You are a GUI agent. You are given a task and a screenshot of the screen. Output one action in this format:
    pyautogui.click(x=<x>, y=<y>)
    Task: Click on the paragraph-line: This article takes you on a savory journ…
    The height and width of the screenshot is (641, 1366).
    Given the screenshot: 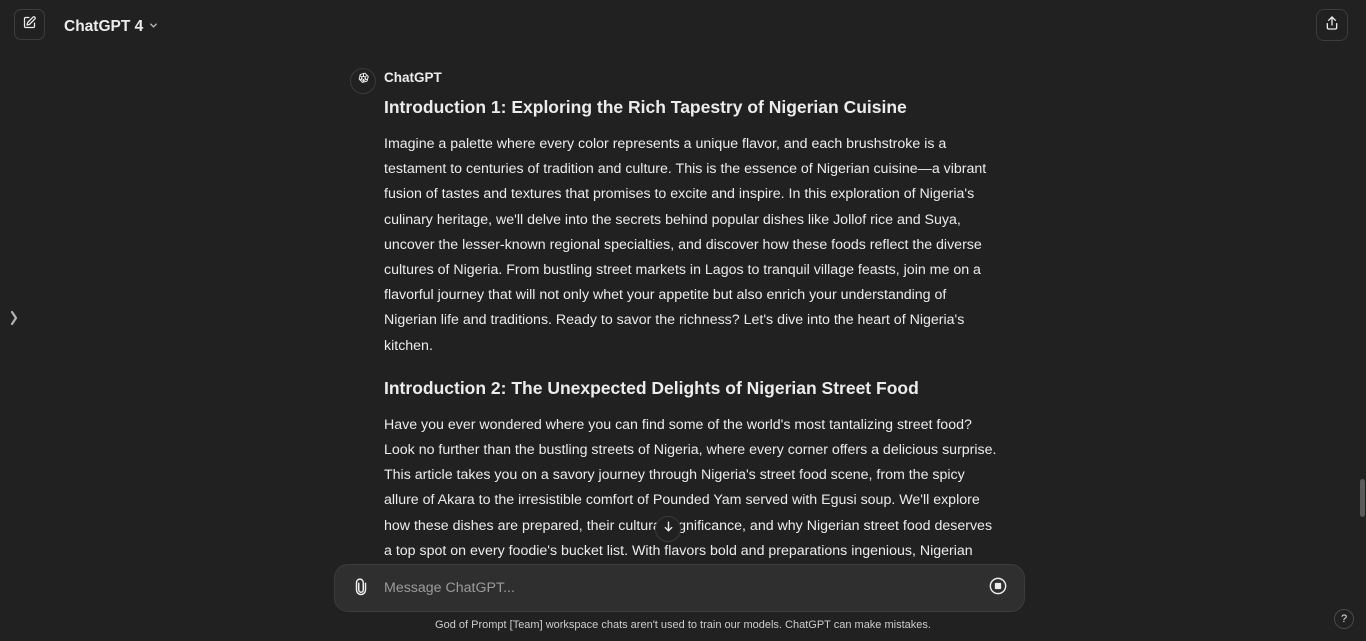 What is the action you would take?
    pyautogui.click(x=674, y=475)
    